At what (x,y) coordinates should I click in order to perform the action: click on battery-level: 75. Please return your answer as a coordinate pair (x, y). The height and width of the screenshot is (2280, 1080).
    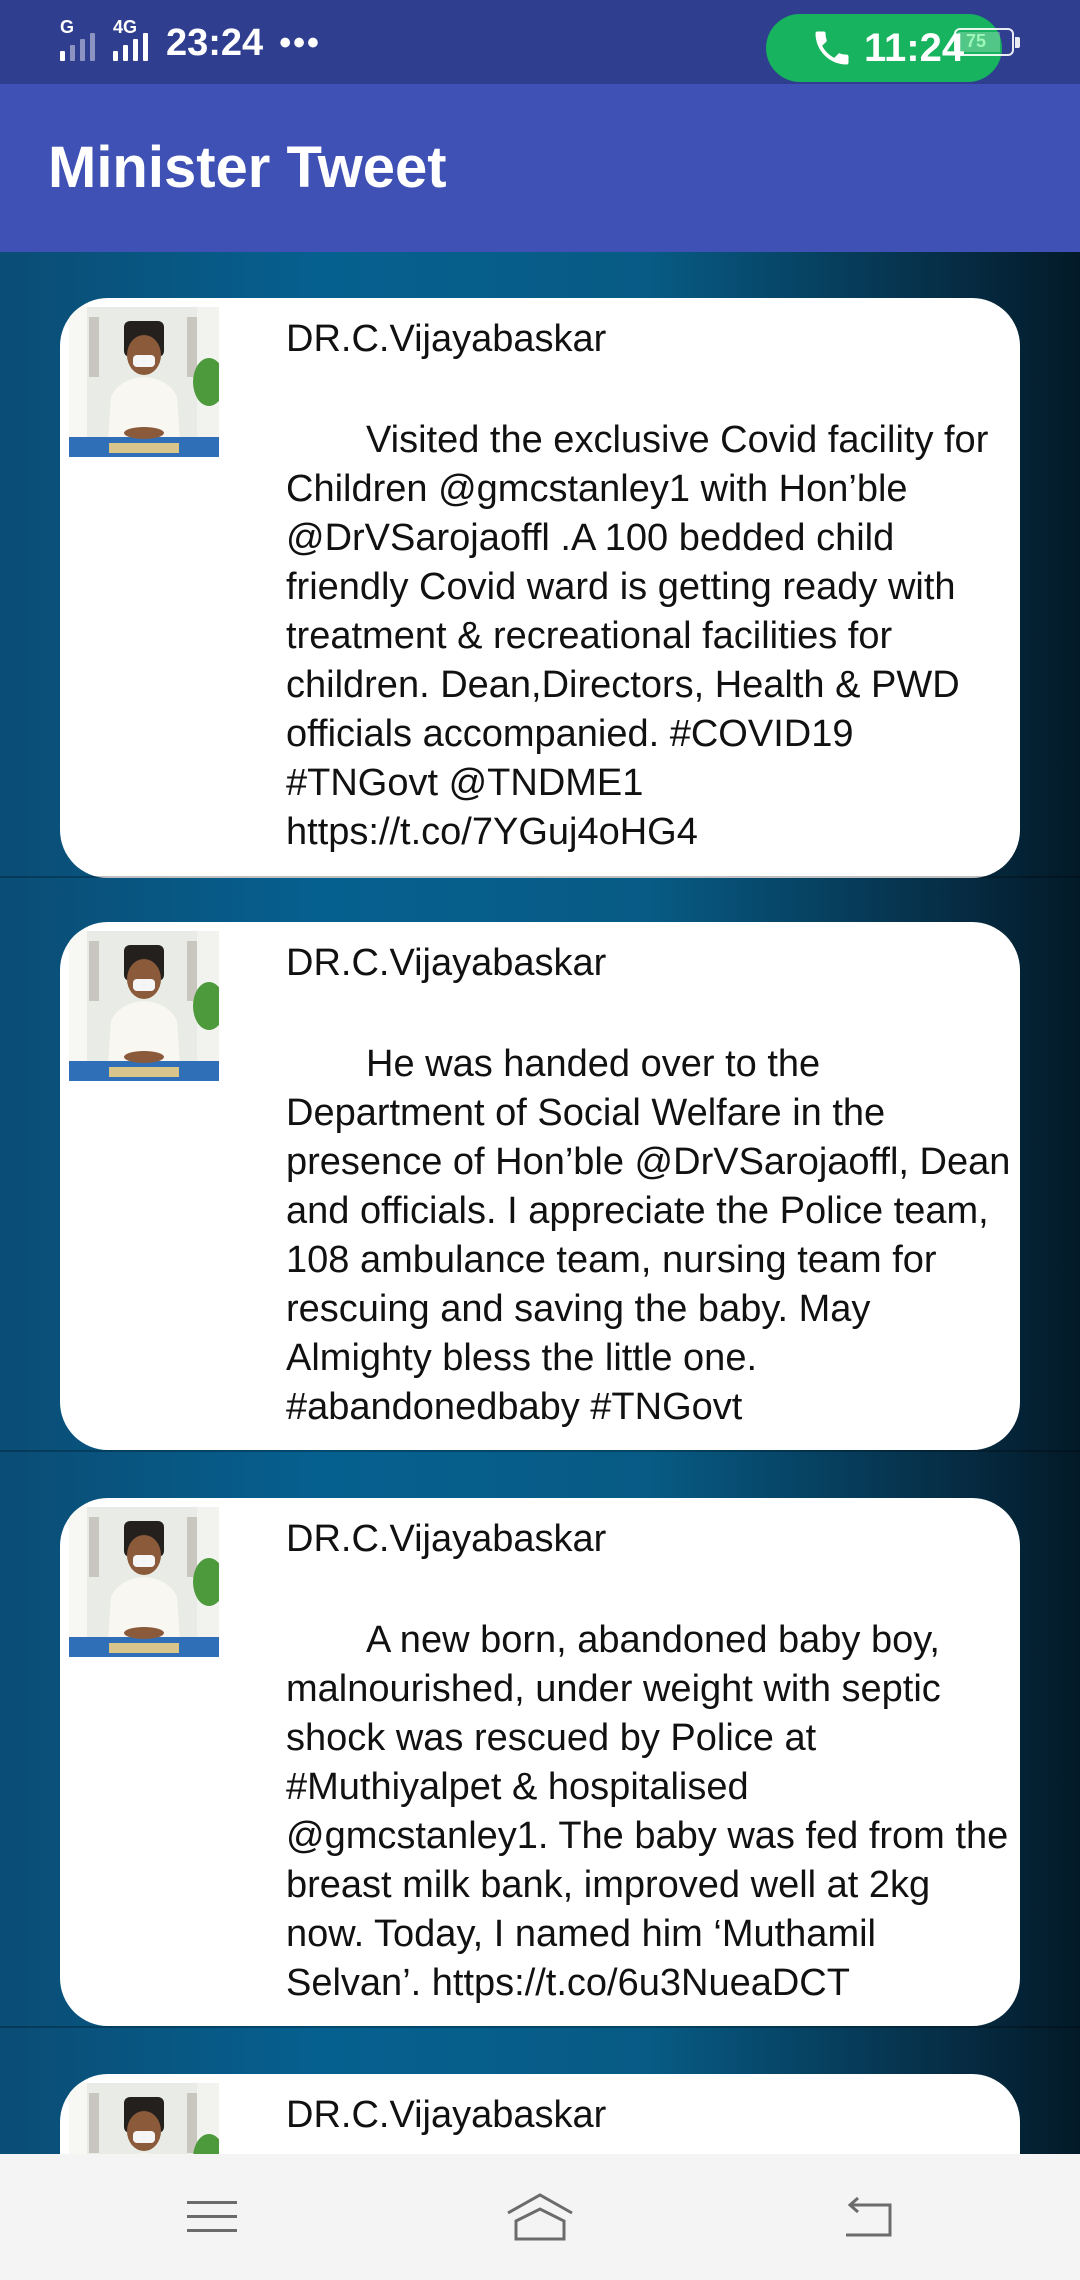
    Looking at the image, I should click on (976, 41).